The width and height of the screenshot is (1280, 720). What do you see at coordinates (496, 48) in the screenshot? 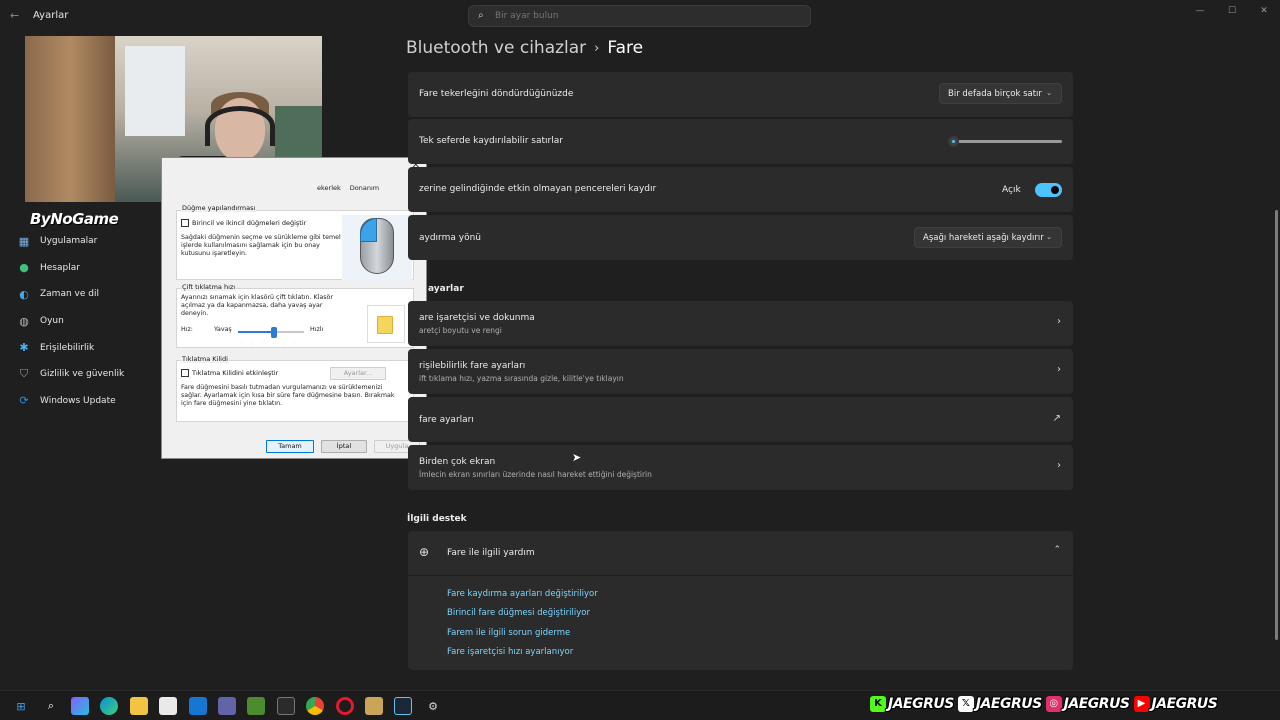
I see `breadcrumb-parent: Bluetooth ve cihazlar` at bounding box center [496, 48].